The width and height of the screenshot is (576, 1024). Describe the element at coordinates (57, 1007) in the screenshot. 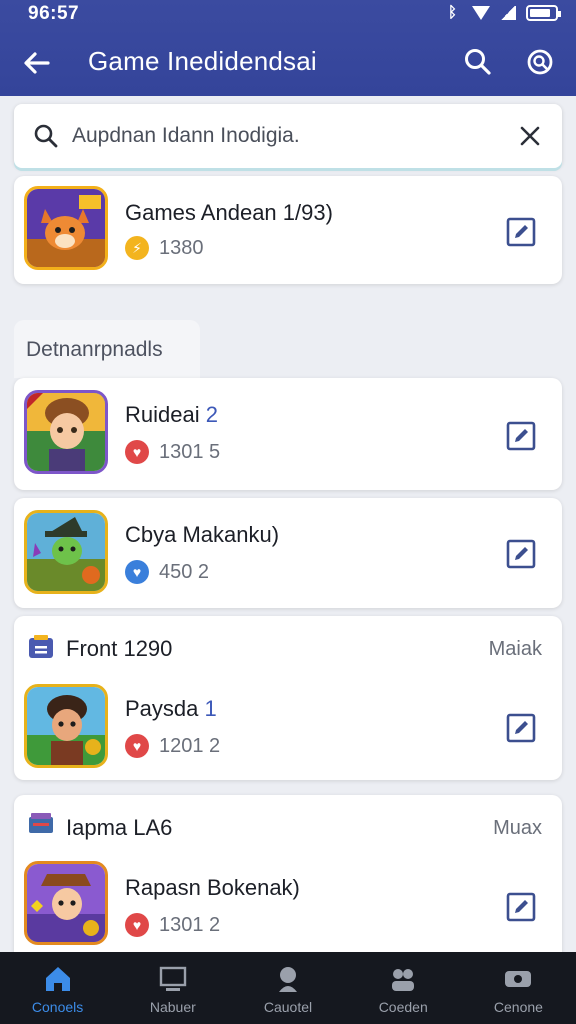

I see `nav-label: Conoels` at that location.